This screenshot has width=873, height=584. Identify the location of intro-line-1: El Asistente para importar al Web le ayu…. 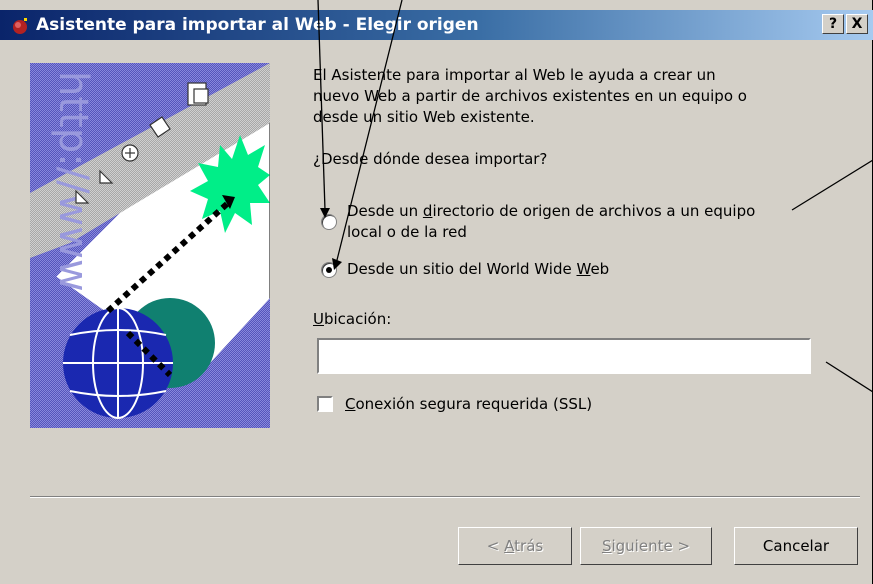
(514, 75).